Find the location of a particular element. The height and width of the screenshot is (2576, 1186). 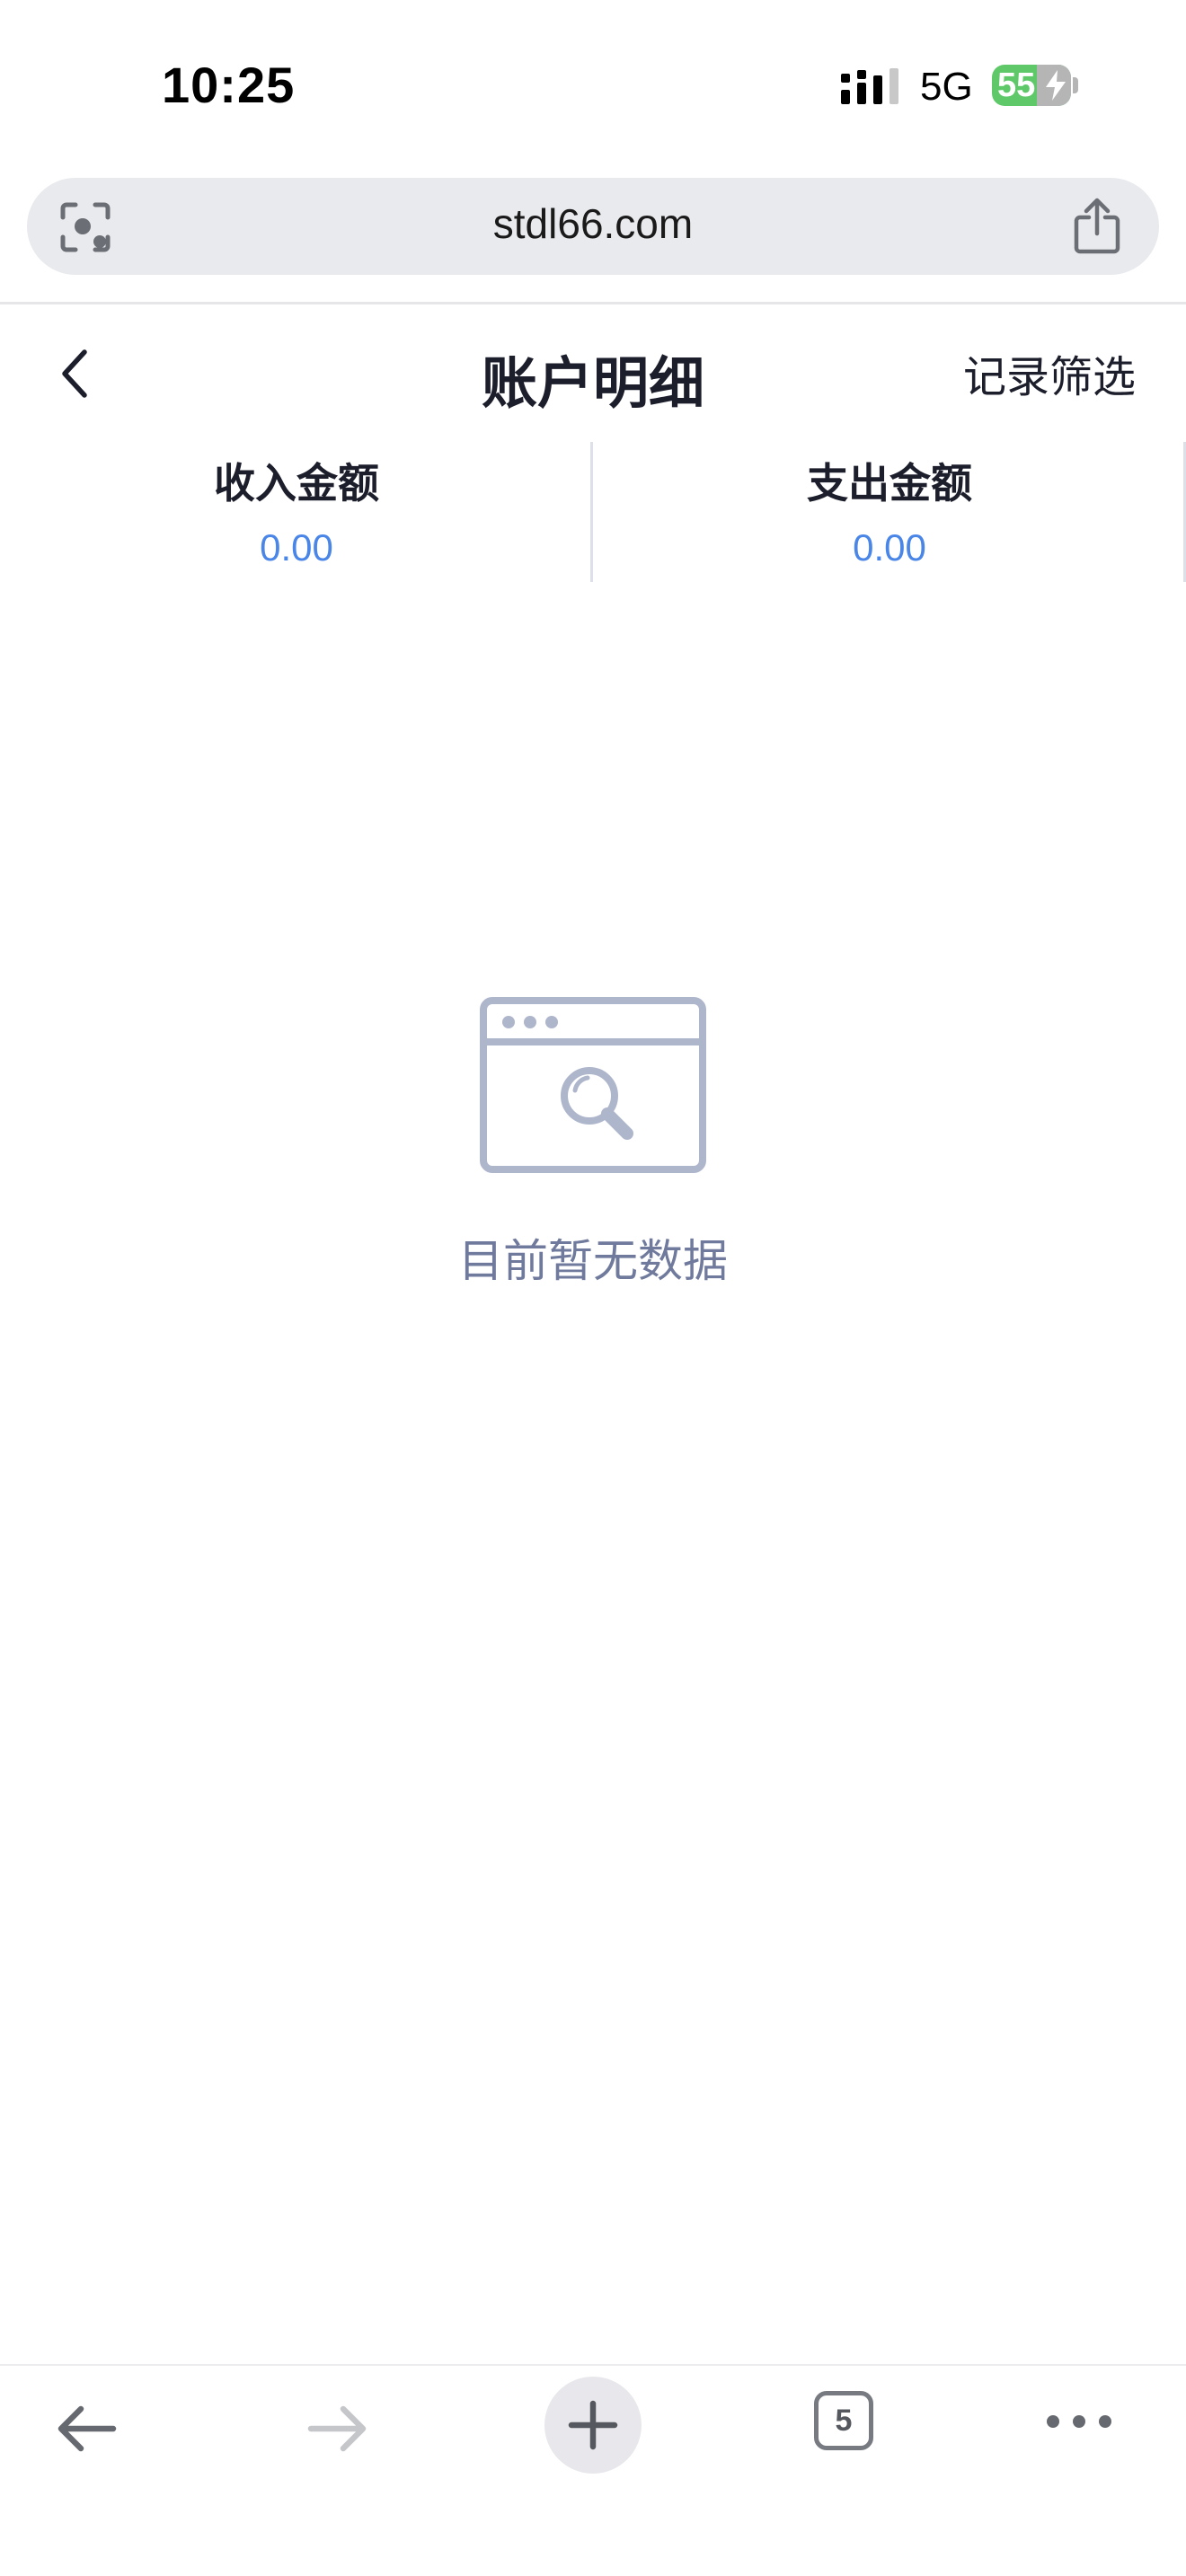

account-summary: 收入金额 0.00 支出金额 0.00 is located at coordinates (593, 512).